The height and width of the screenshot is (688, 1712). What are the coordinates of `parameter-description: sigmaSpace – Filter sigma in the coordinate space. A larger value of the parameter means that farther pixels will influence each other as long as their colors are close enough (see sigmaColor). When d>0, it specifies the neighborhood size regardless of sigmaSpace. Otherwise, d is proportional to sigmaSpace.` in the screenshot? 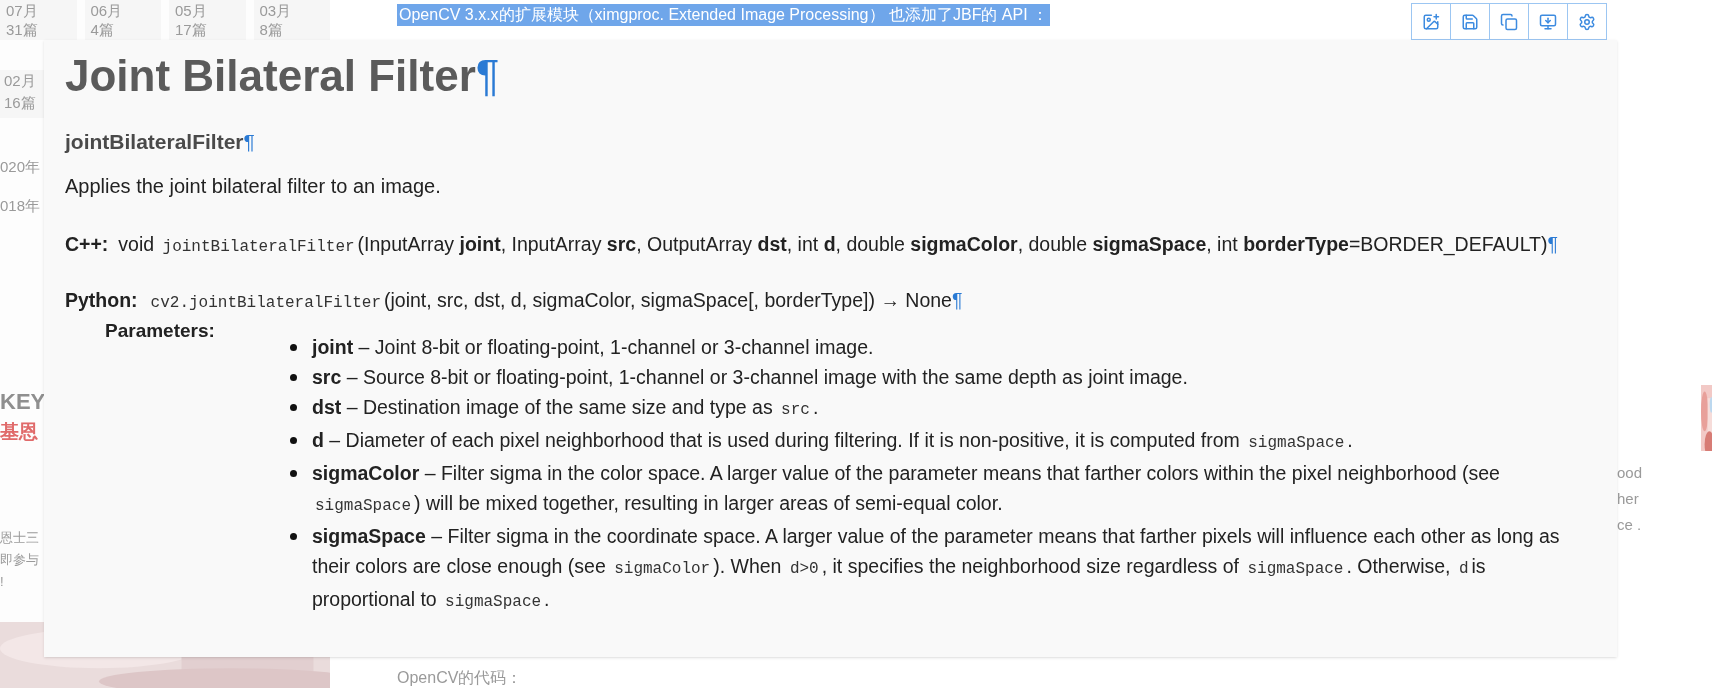 It's located at (936, 568).